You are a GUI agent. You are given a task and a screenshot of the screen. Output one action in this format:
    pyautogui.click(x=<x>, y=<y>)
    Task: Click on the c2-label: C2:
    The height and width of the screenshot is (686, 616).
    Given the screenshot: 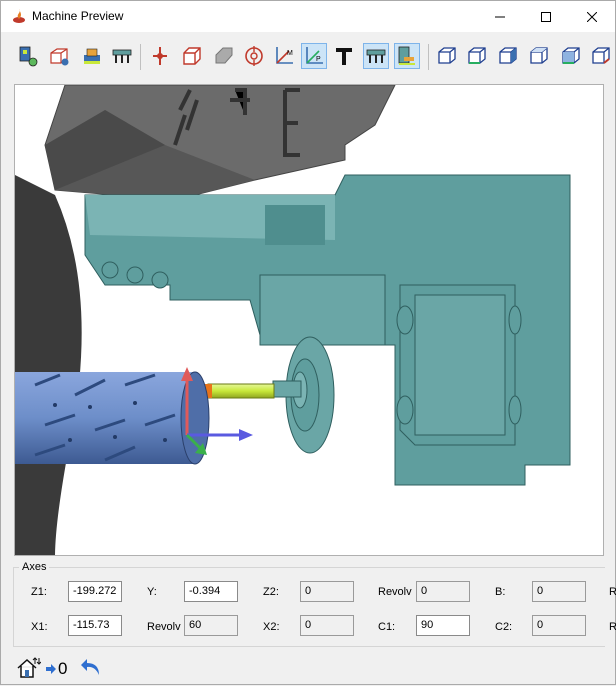 What is the action you would take?
    pyautogui.click(x=504, y=627)
    